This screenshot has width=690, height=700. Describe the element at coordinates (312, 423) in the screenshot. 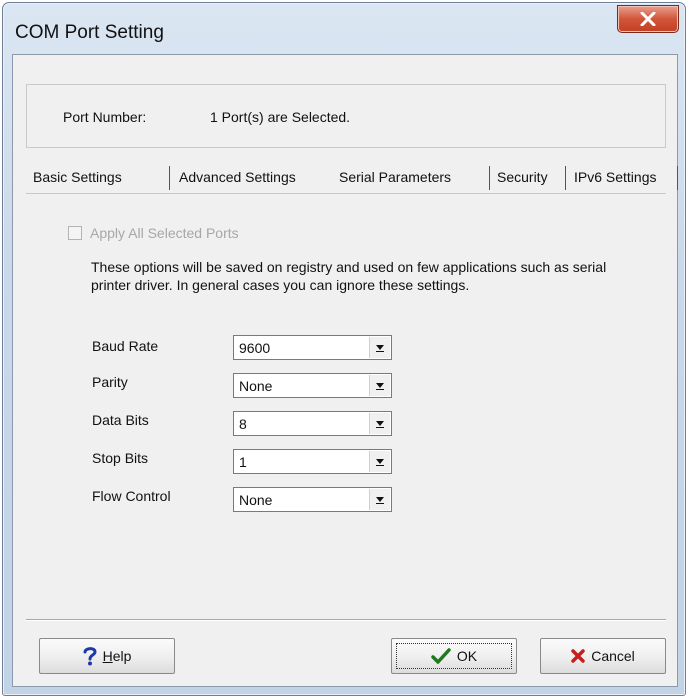

I see `data-bits-select: 8` at that location.